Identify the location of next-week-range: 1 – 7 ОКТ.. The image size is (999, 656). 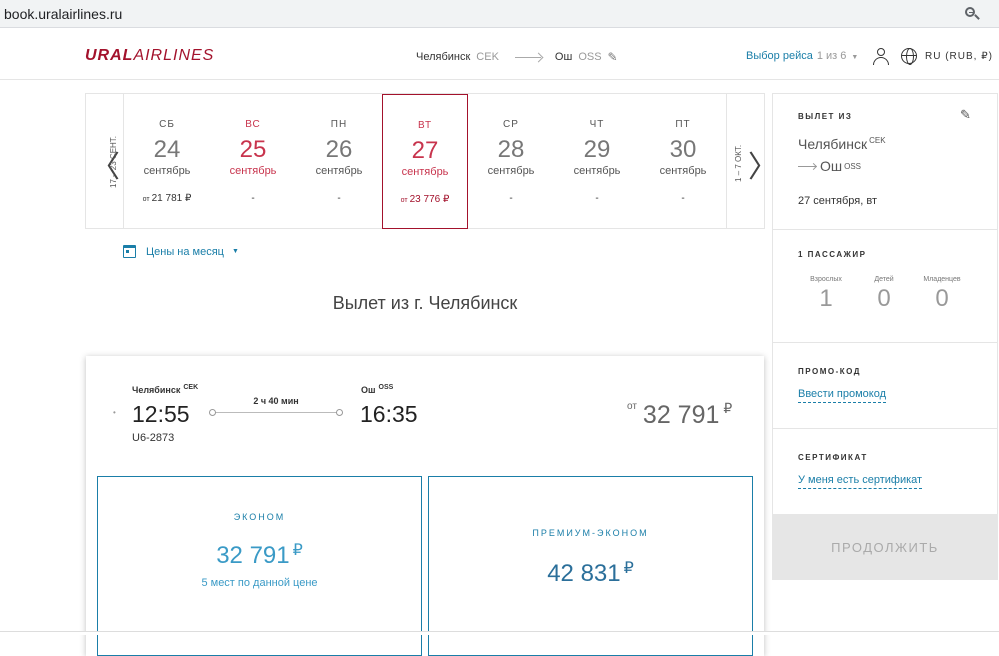
(738, 163).